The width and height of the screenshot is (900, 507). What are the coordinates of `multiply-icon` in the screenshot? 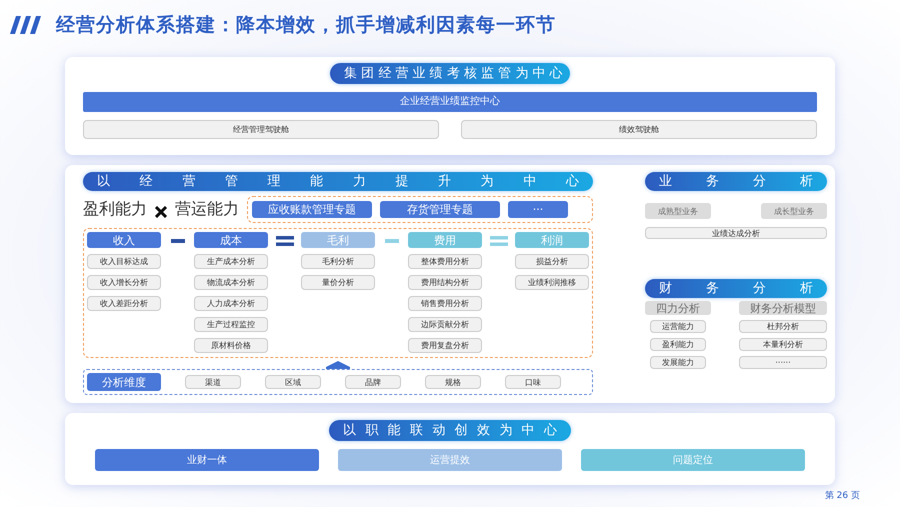 It's located at (161, 212).